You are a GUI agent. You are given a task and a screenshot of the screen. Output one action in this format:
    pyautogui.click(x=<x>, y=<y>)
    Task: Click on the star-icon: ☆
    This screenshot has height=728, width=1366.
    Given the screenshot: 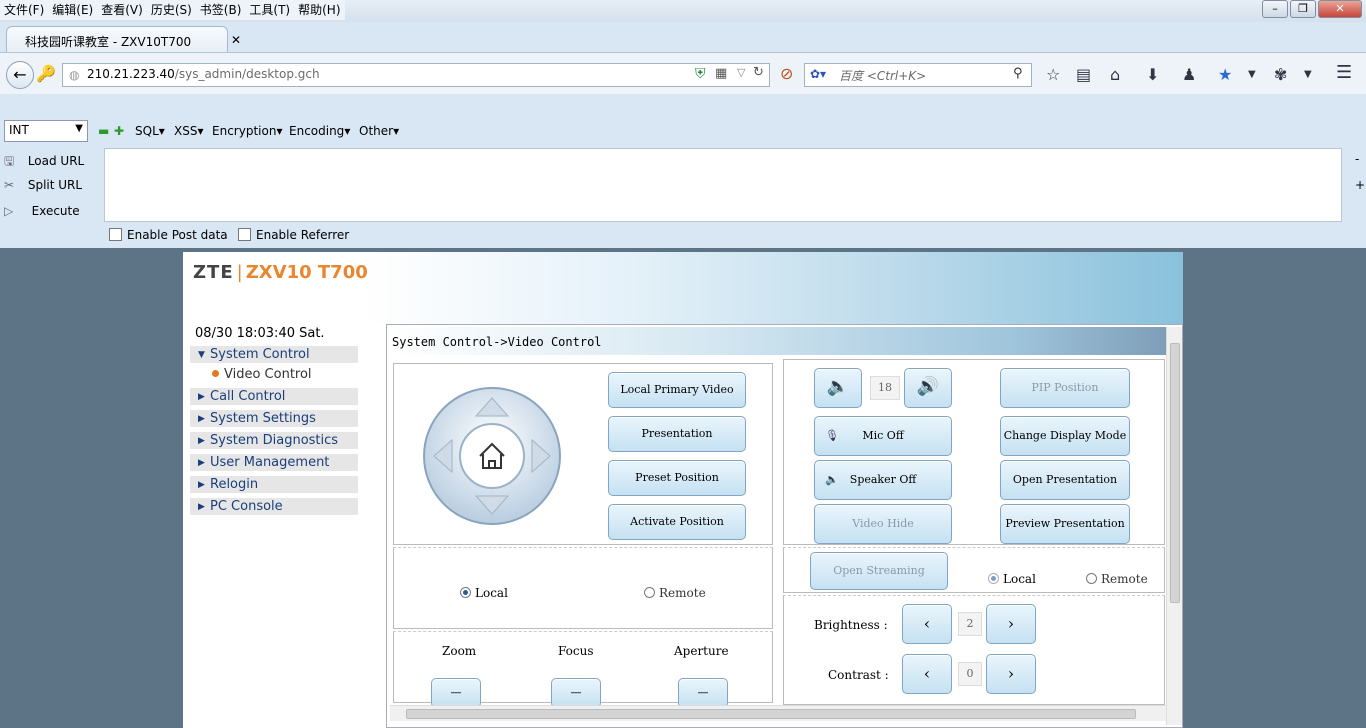 What is the action you would take?
    pyautogui.click(x=1053, y=74)
    